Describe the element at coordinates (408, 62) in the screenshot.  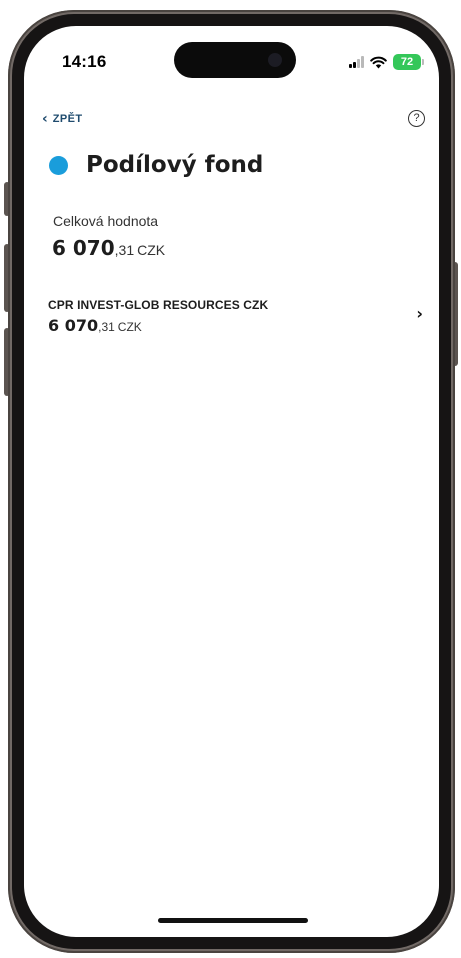
I see `battery-icon: 72` at that location.